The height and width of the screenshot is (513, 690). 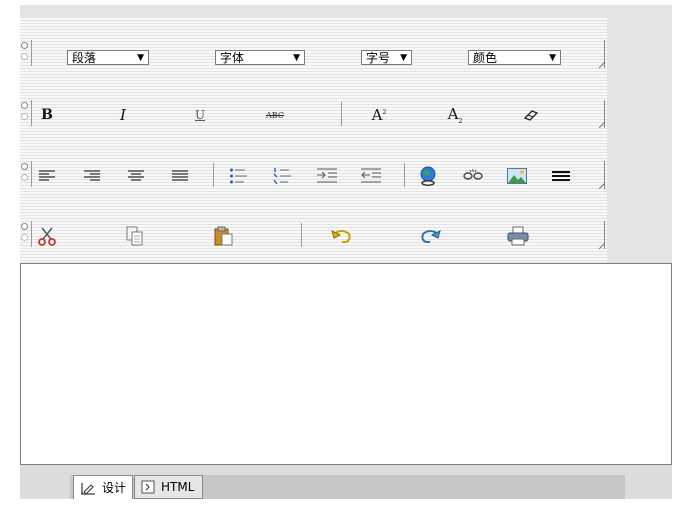 I want to click on align-left-icon, so click(x=47, y=175).